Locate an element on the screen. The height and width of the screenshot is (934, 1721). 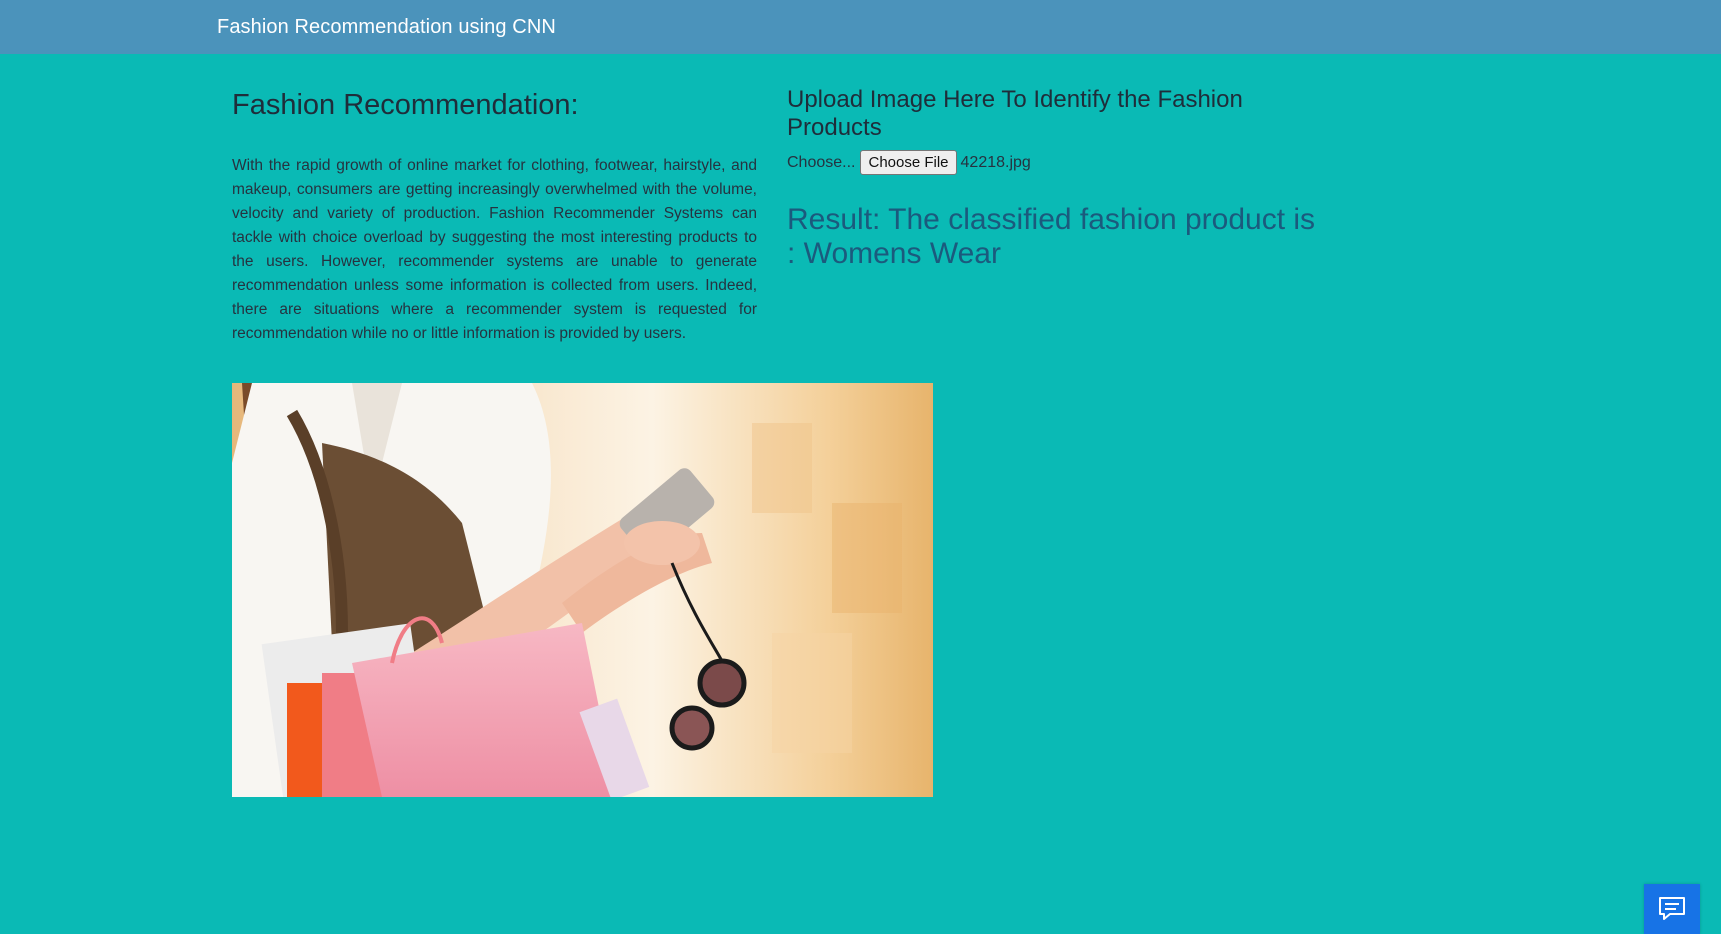
intro-heading: Fashion Recommendation: is located at coordinates (405, 105).